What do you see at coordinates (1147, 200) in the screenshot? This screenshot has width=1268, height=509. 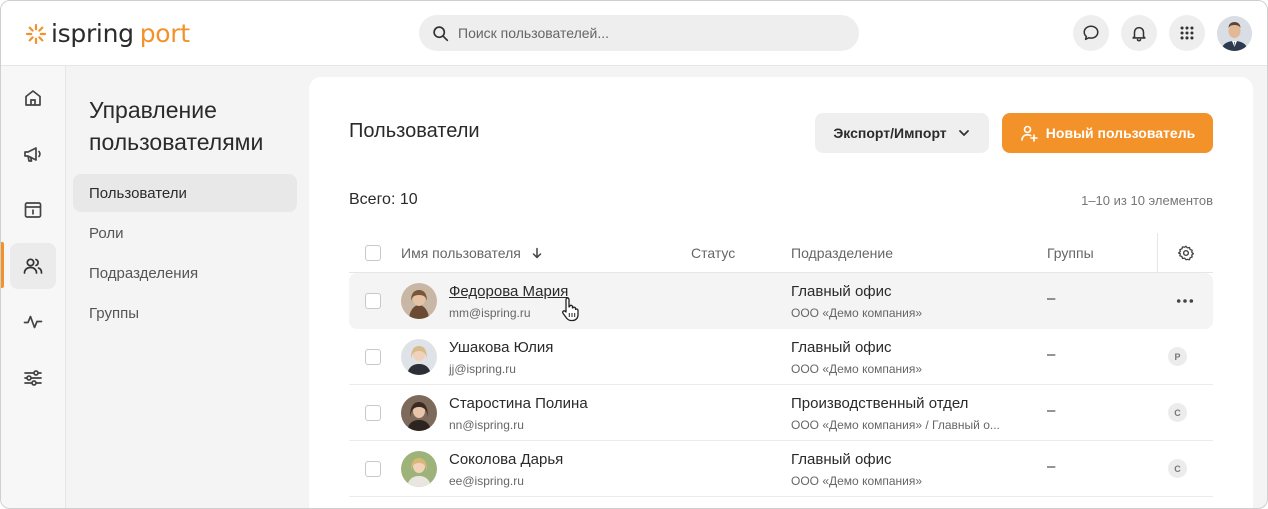 I see `pagination-range: 1–10 из 10 элементов` at bounding box center [1147, 200].